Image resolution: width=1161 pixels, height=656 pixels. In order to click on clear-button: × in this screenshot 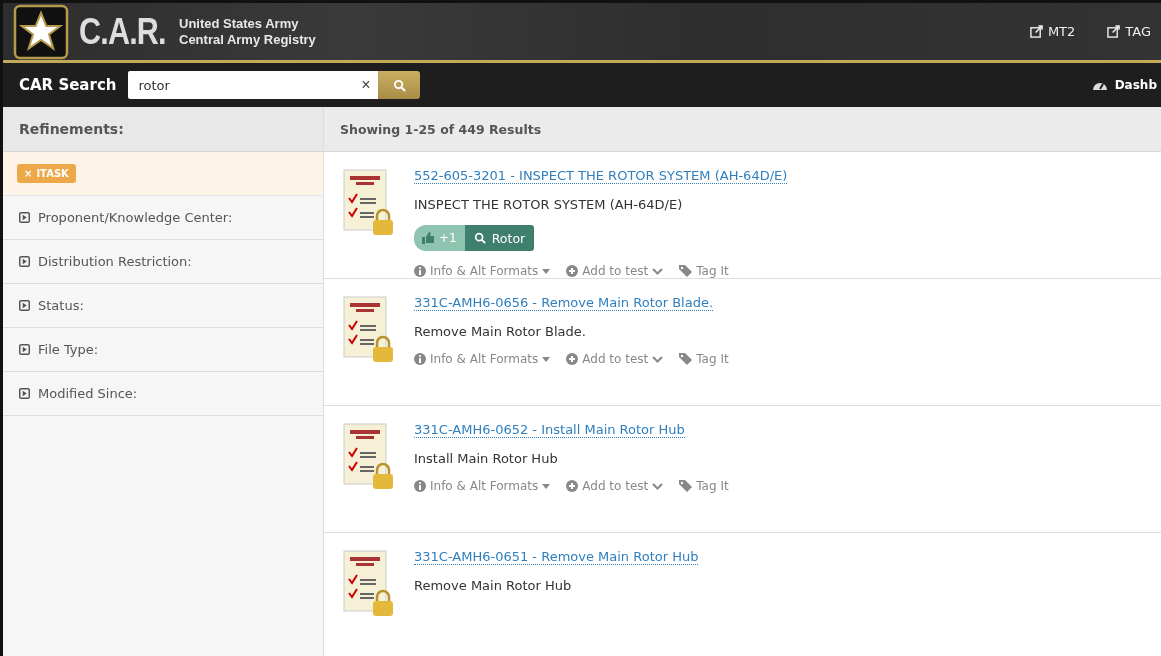, I will do `click(366, 85)`.